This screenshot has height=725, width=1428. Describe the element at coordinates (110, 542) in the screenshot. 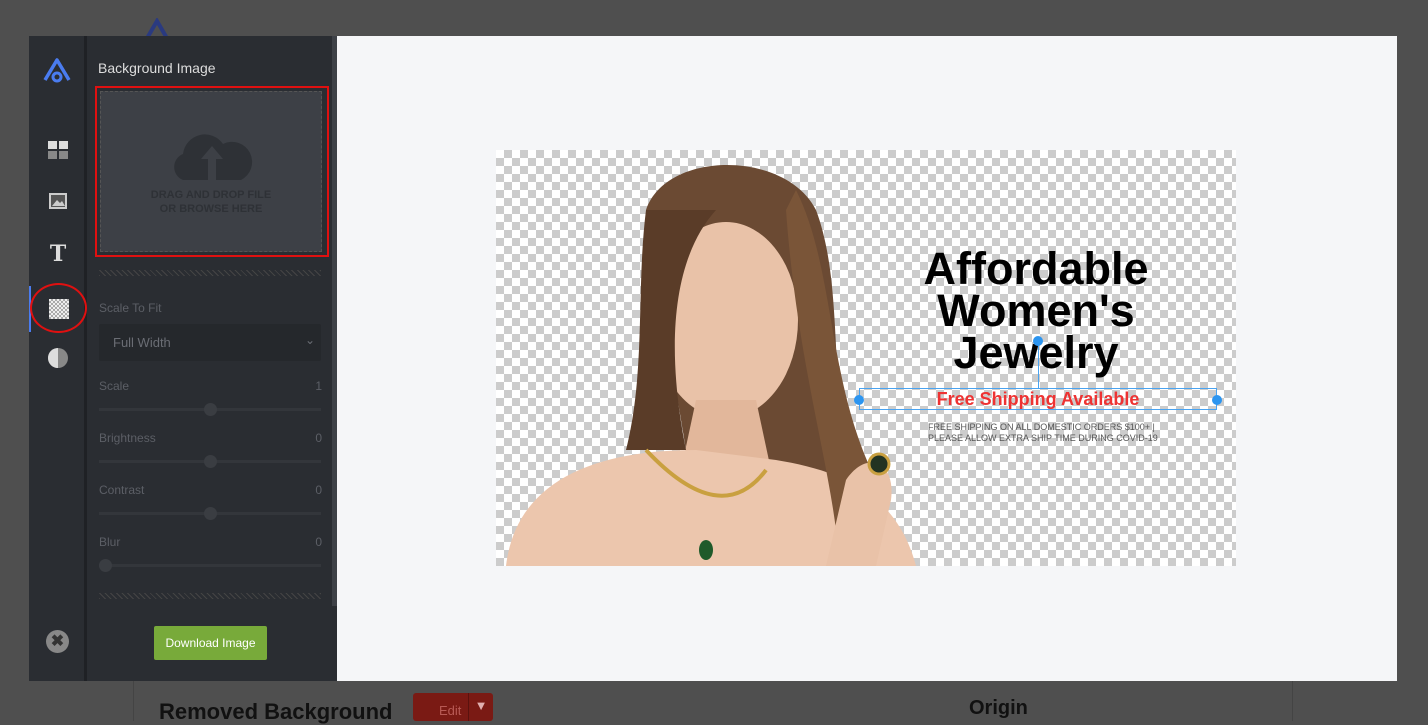

I see `slider-label: Blur` at that location.